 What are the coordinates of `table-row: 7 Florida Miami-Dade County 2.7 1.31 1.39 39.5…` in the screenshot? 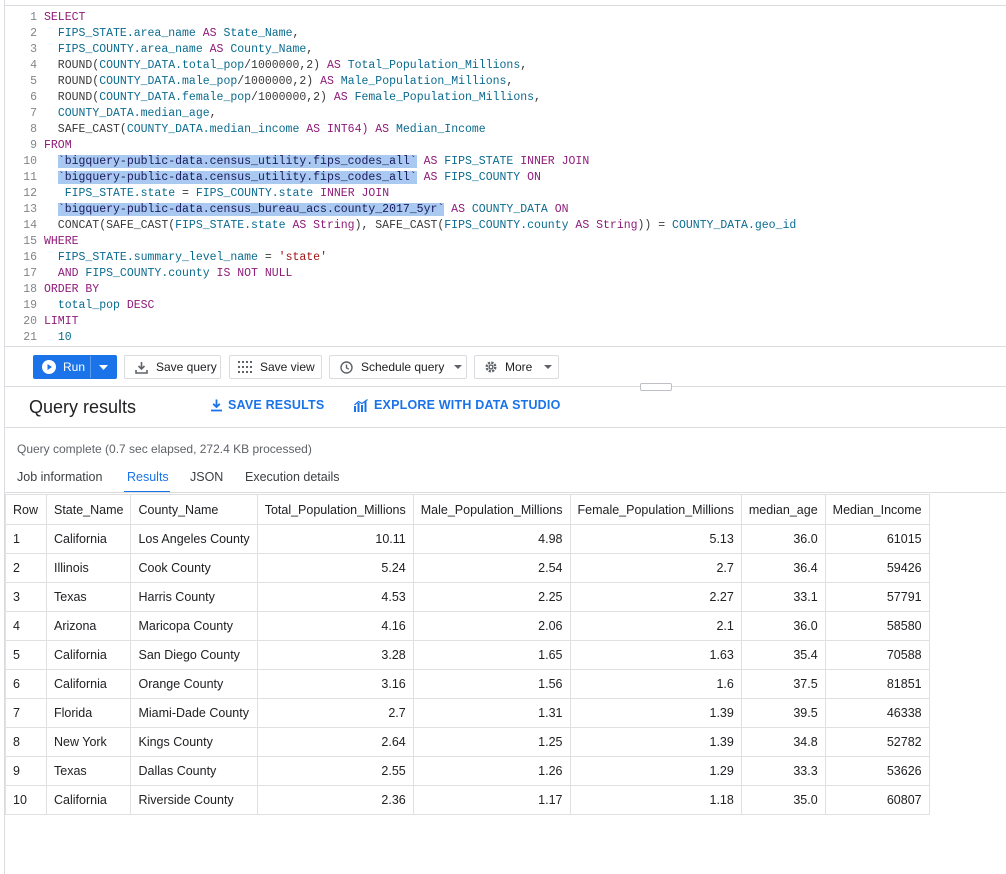 It's located at (467, 713).